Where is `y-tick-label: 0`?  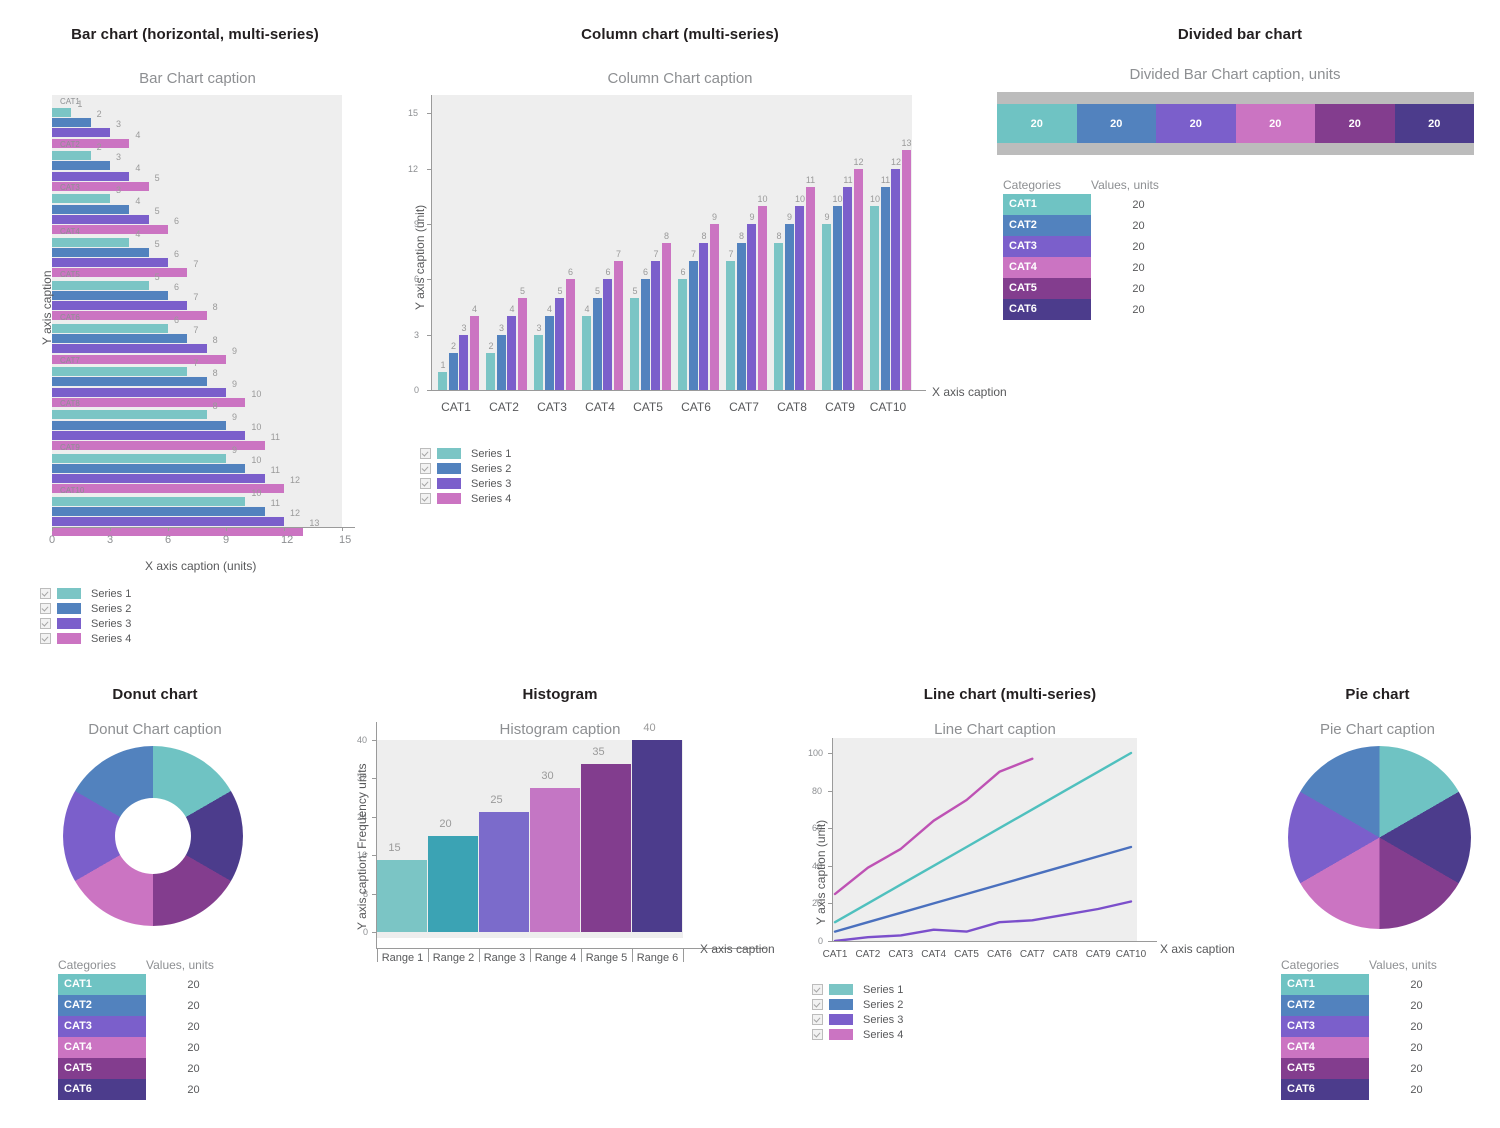 y-tick-label: 0 is located at coordinates (821, 941).